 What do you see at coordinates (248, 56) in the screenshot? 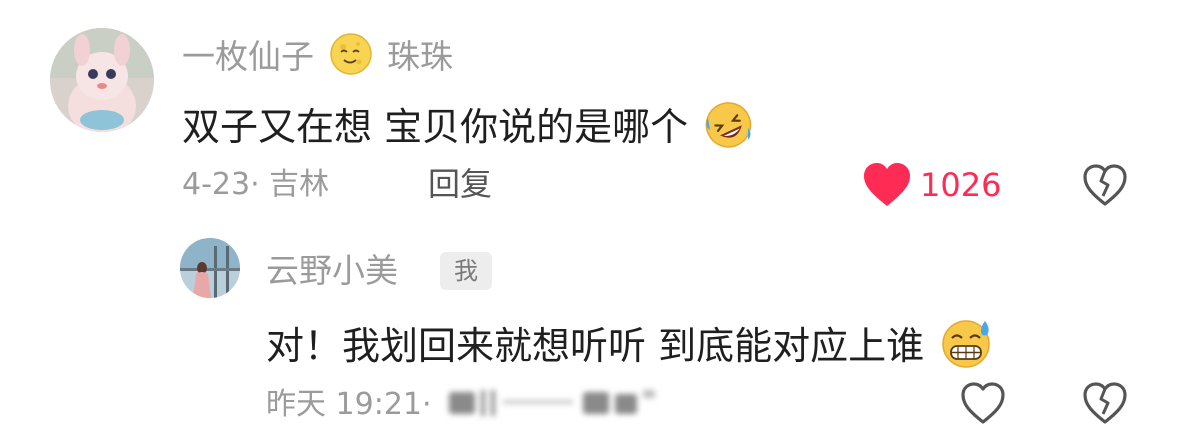
I see `username-text: 一枚仙子` at bounding box center [248, 56].